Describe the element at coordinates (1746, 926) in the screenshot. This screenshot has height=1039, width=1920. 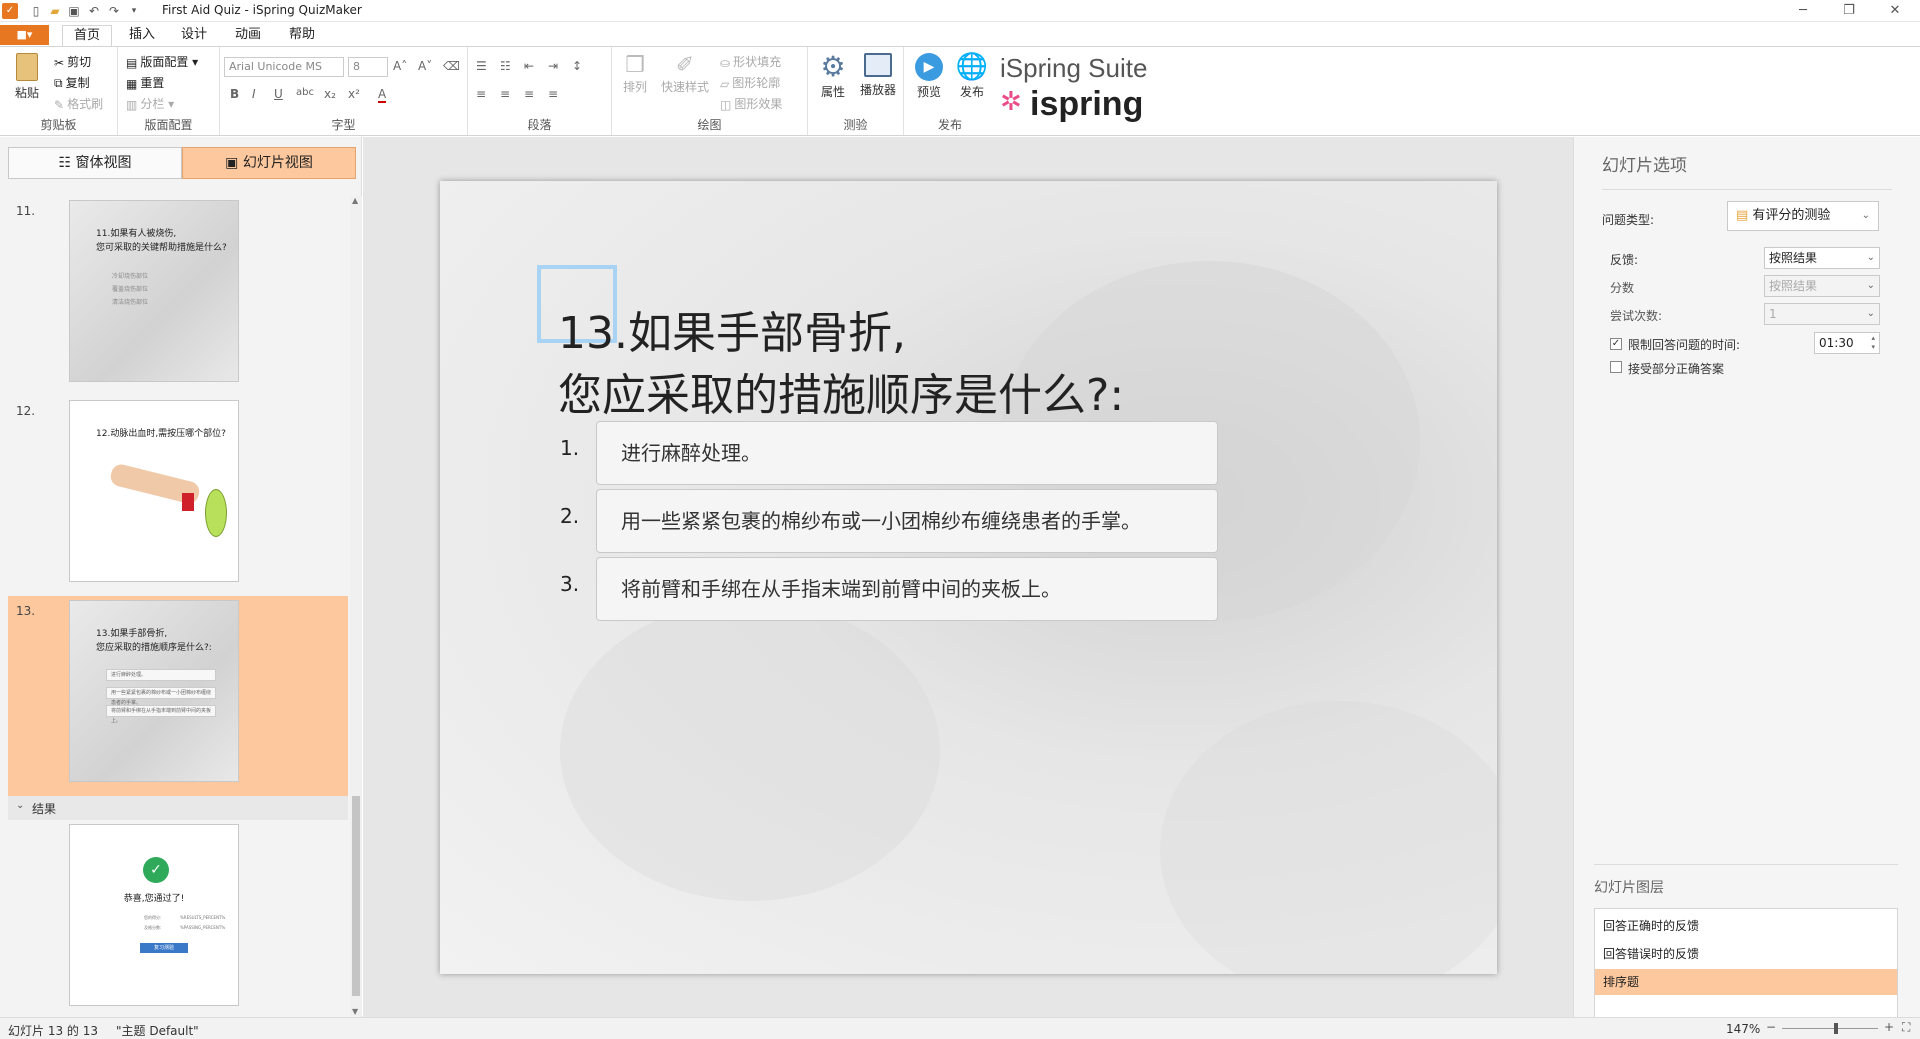
I see `layer-item: 回答正确时的反馈` at that location.